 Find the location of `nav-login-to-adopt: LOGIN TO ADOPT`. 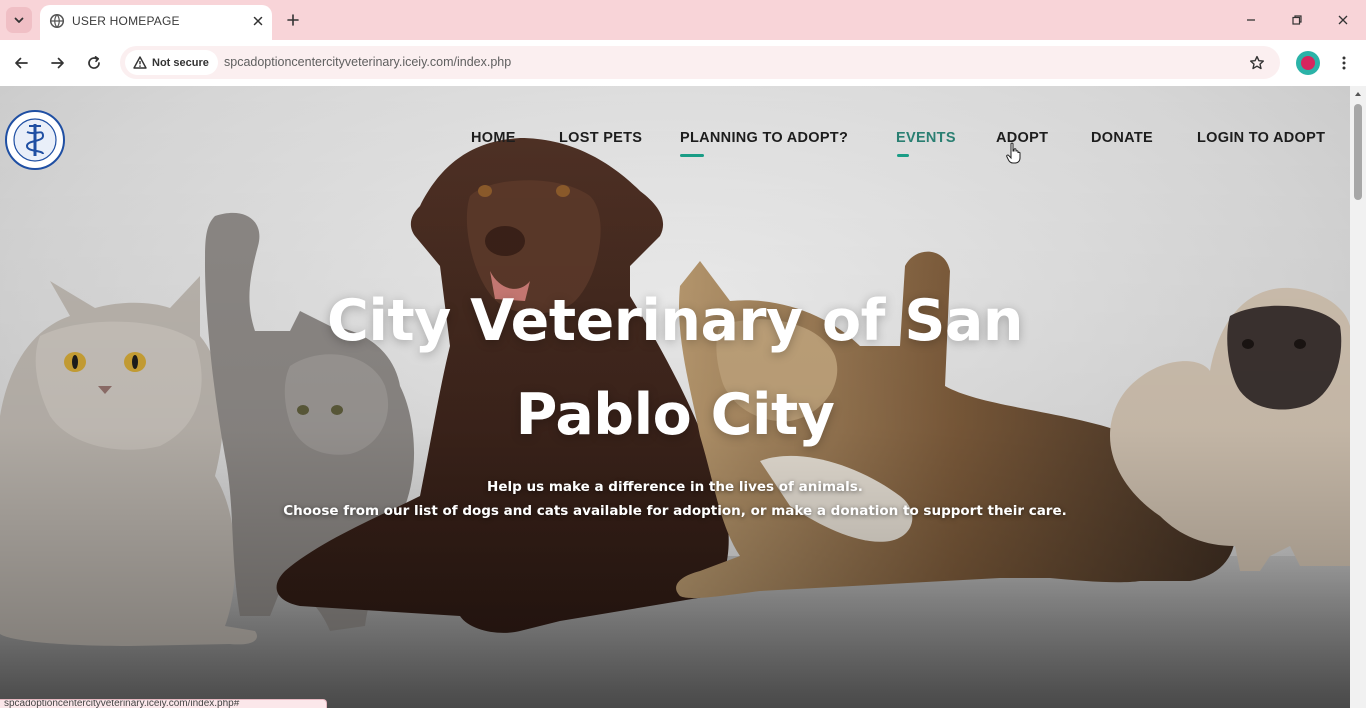

nav-login-to-adopt: LOGIN TO ADOPT is located at coordinates (1261, 138).